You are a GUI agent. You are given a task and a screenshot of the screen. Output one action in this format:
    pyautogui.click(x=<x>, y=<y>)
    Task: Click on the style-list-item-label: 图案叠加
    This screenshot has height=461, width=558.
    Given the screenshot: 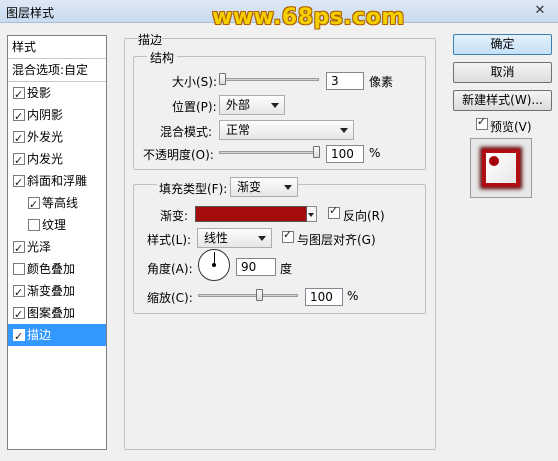 What is the action you would take?
    pyautogui.click(x=51, y=313)
    